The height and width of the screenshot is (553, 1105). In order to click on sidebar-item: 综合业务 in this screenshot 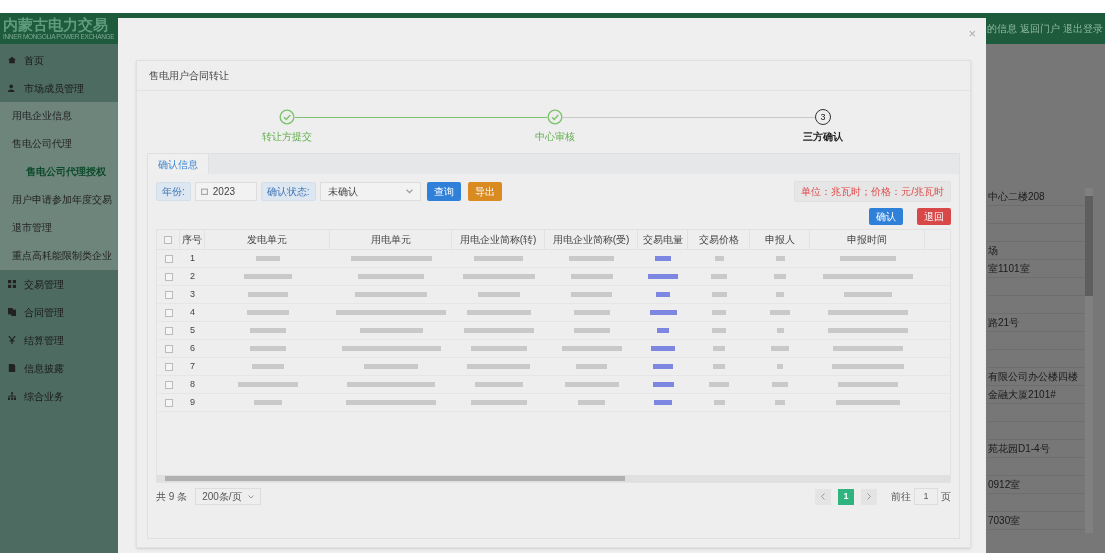, I will do `click(59, 396)`.